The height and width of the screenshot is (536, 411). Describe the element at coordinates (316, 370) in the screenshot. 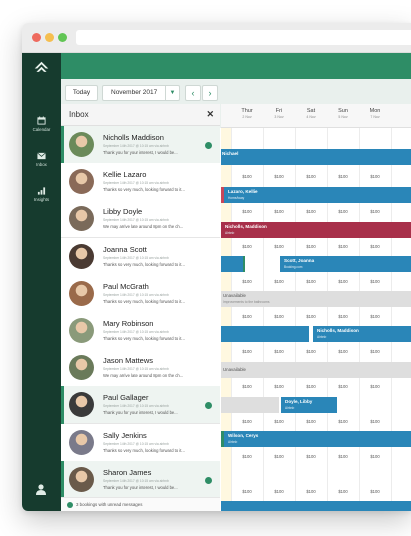

I see `unavailable-bar: Unavailable` at that location.